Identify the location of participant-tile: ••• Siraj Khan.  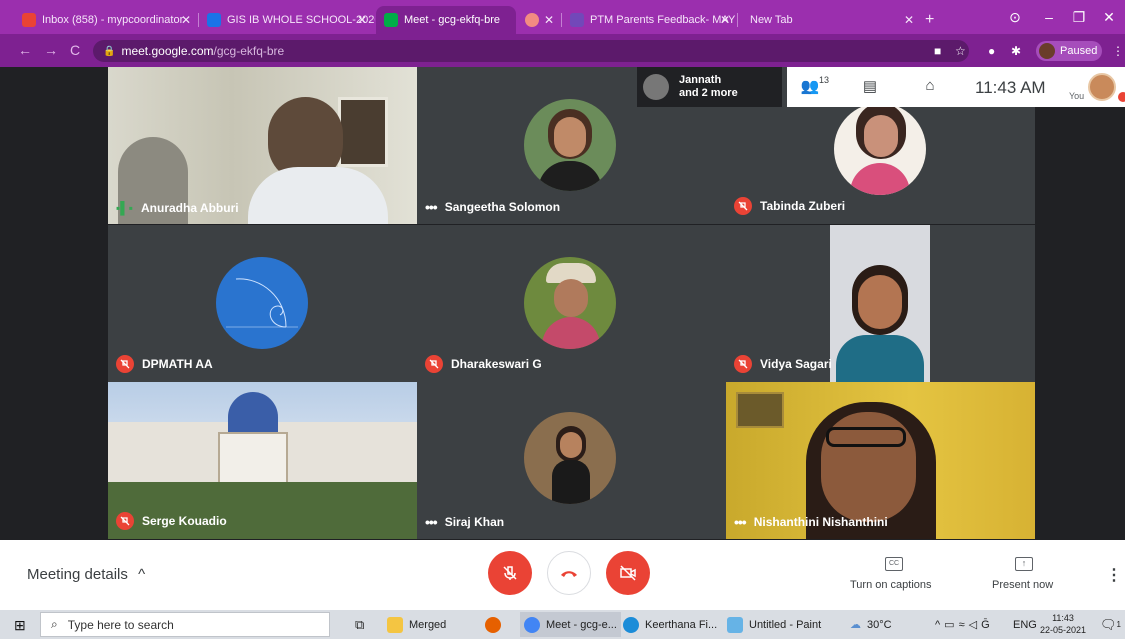
(571, 460).